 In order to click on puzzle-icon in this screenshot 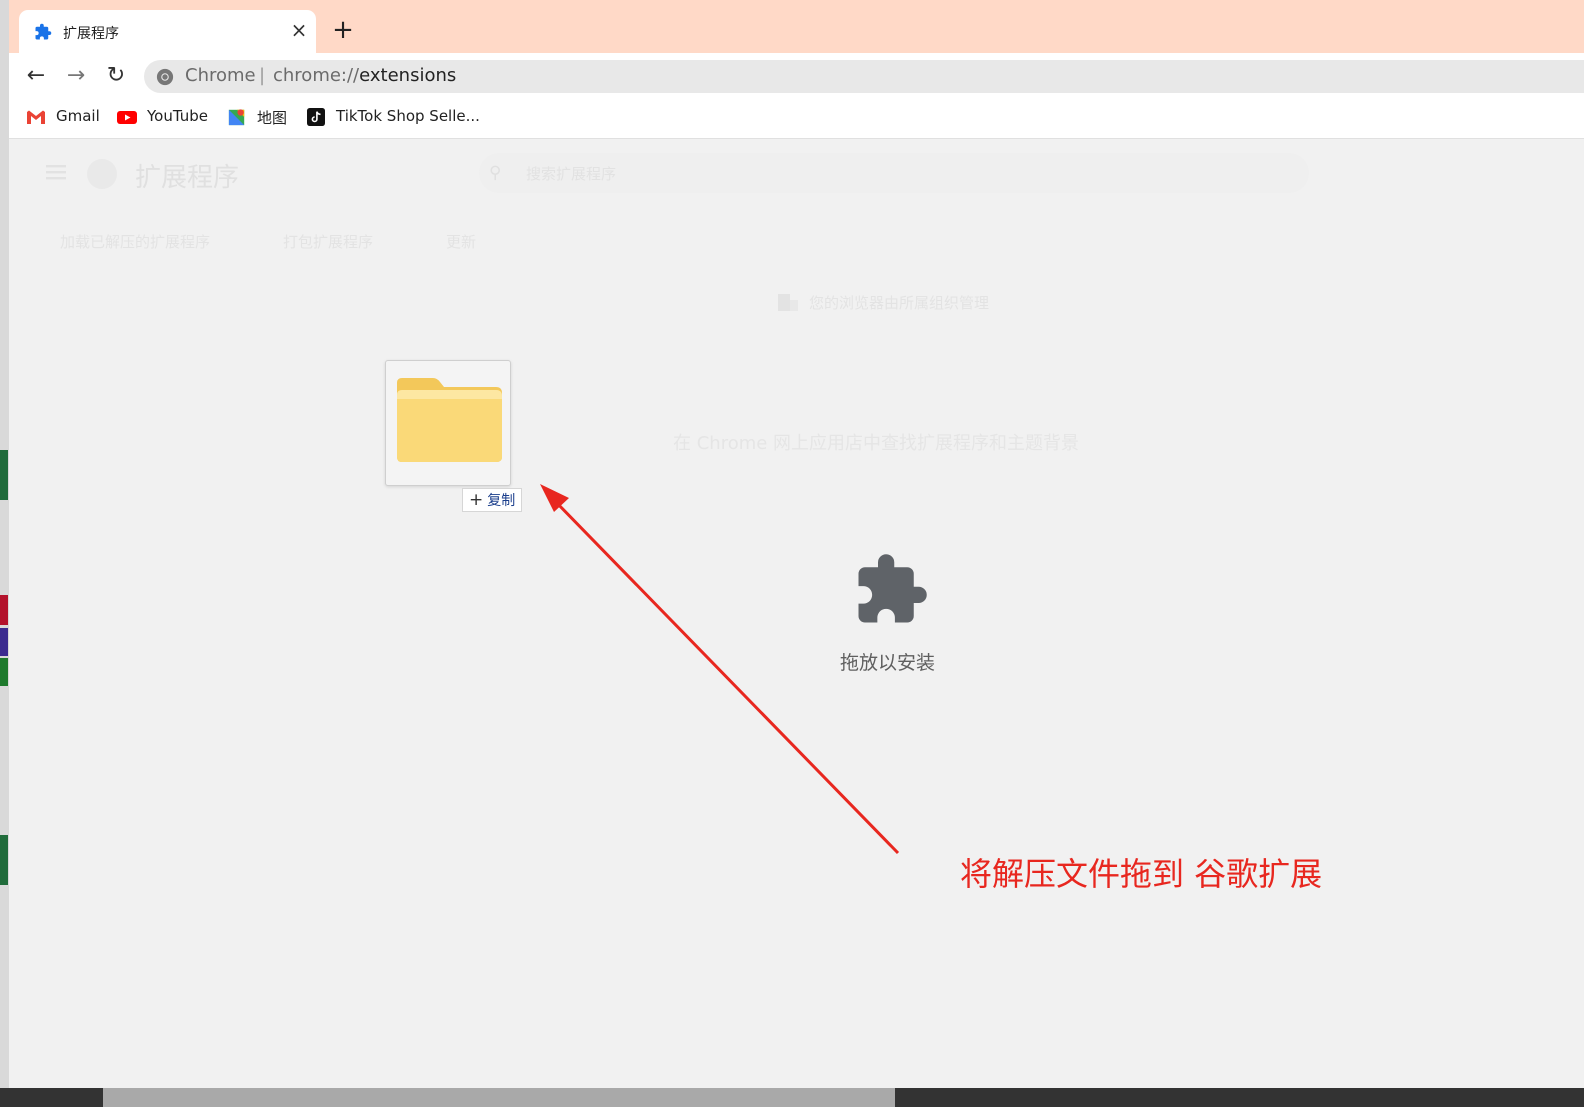, I will do `click(43, 31)`.